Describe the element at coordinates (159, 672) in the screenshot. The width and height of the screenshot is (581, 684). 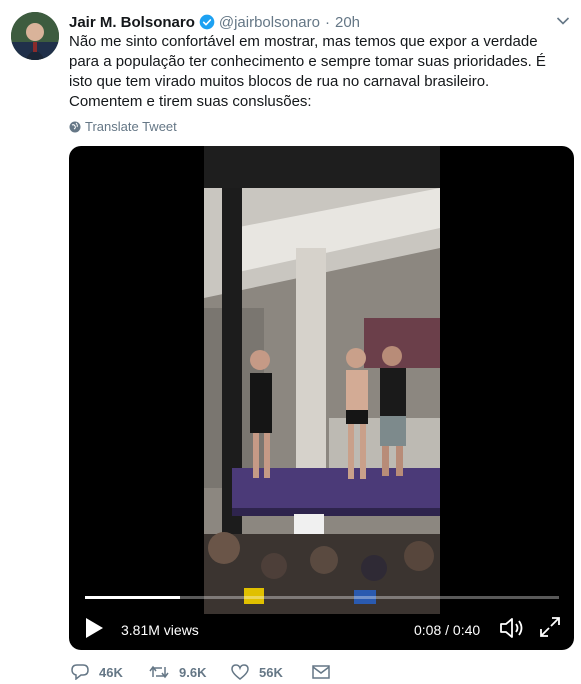
I see `retweet-icon` at that location.